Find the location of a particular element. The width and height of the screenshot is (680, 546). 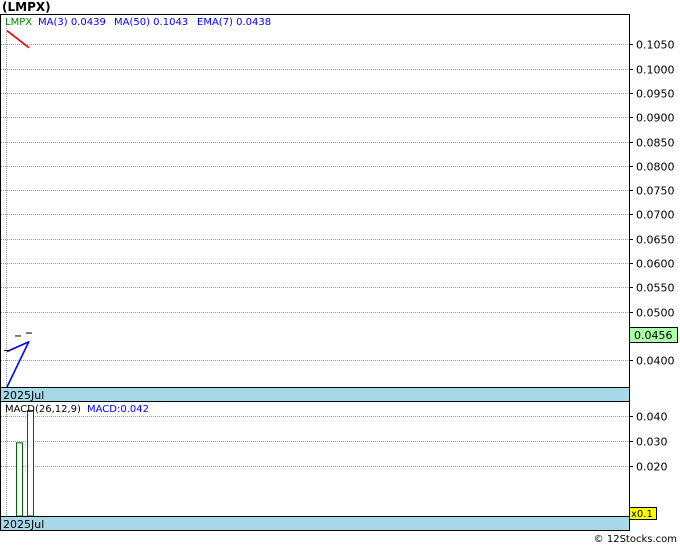

price-y-tick-label: 0.0800 is located at coordinates (655, 167).